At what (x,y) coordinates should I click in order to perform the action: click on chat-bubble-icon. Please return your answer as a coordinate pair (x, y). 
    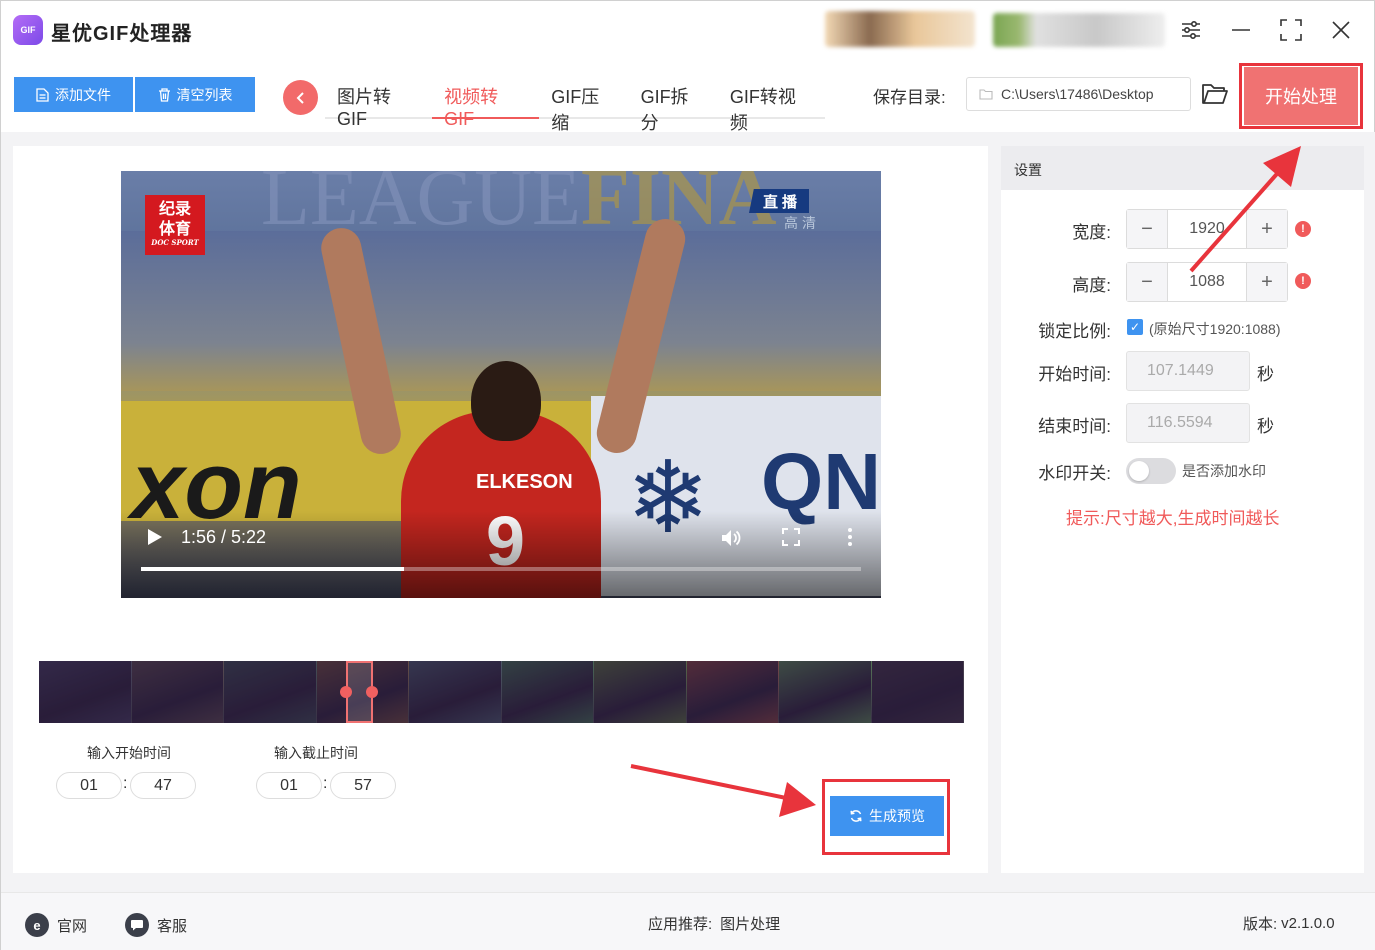
    Looking at the image, I should click on (137, 925).